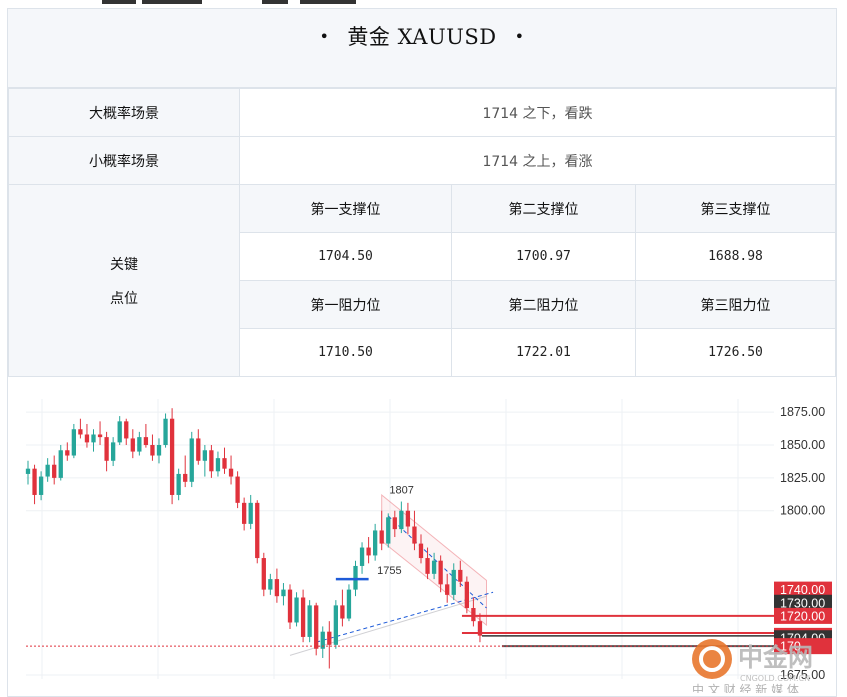 The image size is (847, 697). What do you see at coordinates (423, 4) in the screenshot?
I see `top-cut-off-text` at bounding box center [423, 4].